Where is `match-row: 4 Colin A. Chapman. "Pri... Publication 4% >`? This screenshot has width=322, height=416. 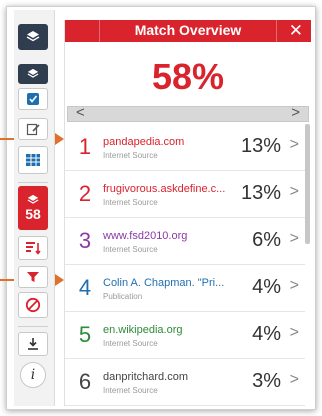 match-row: 4 Colin A. Chapman. "Pri... Publication 4% > is located at coordinates (185, 288).